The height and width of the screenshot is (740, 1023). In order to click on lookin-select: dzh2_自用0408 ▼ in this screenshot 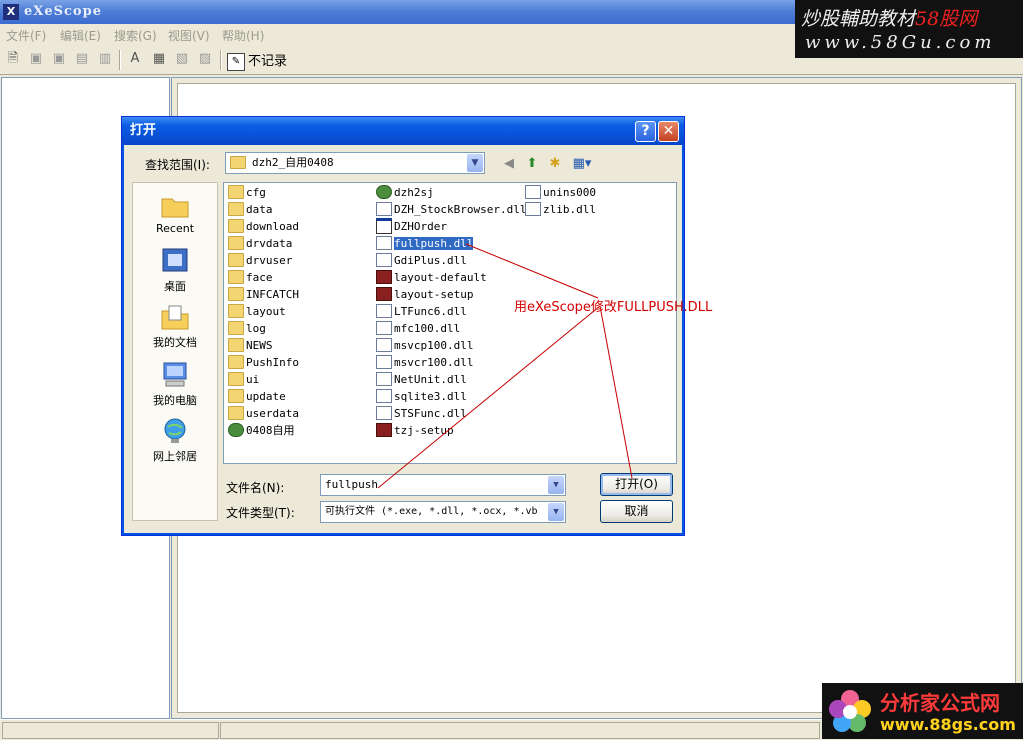, I will do `click(355, 163)`.